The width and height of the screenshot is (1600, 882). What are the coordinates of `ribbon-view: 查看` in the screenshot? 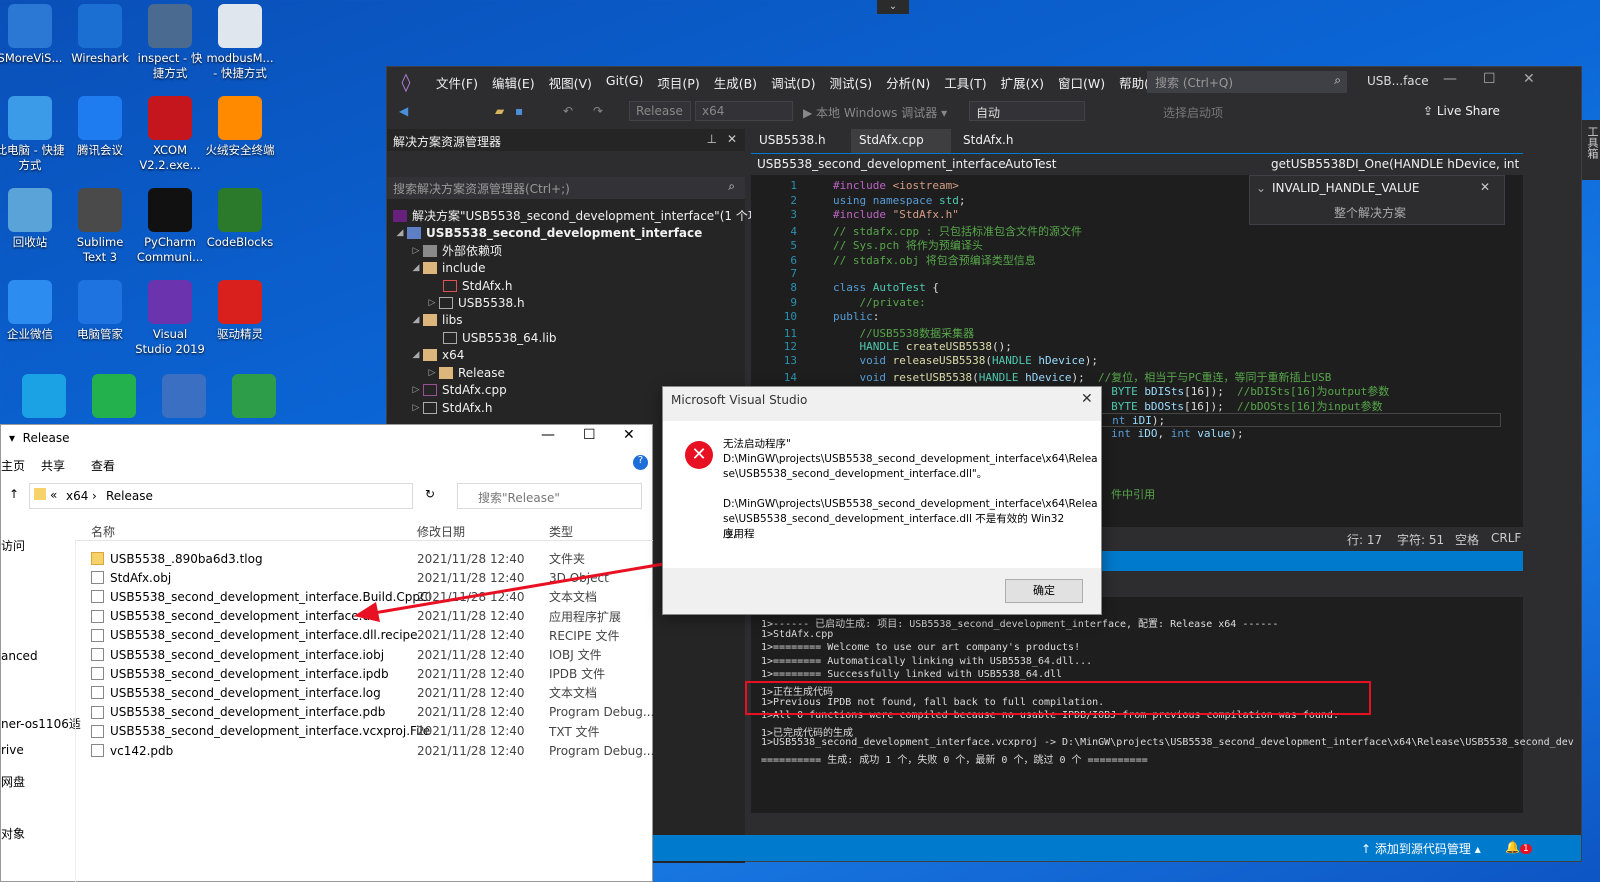 It's located at (103, 465).